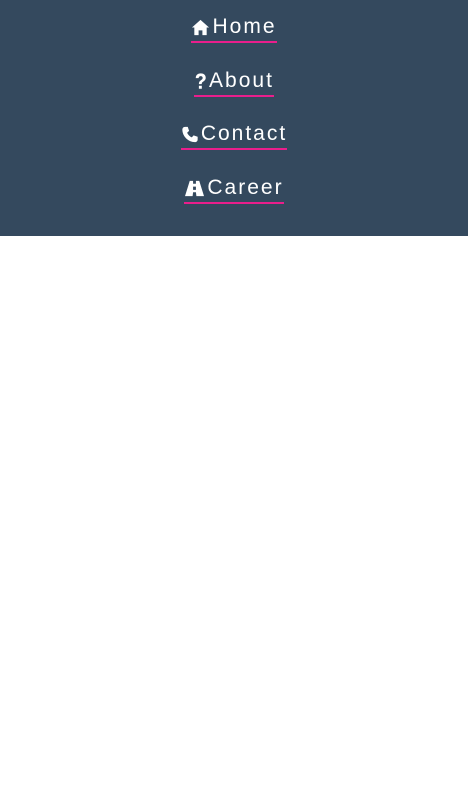 The height and width of the screenshot is (793, 468). I want to click on nav-link-about: About, so click(234, 83).